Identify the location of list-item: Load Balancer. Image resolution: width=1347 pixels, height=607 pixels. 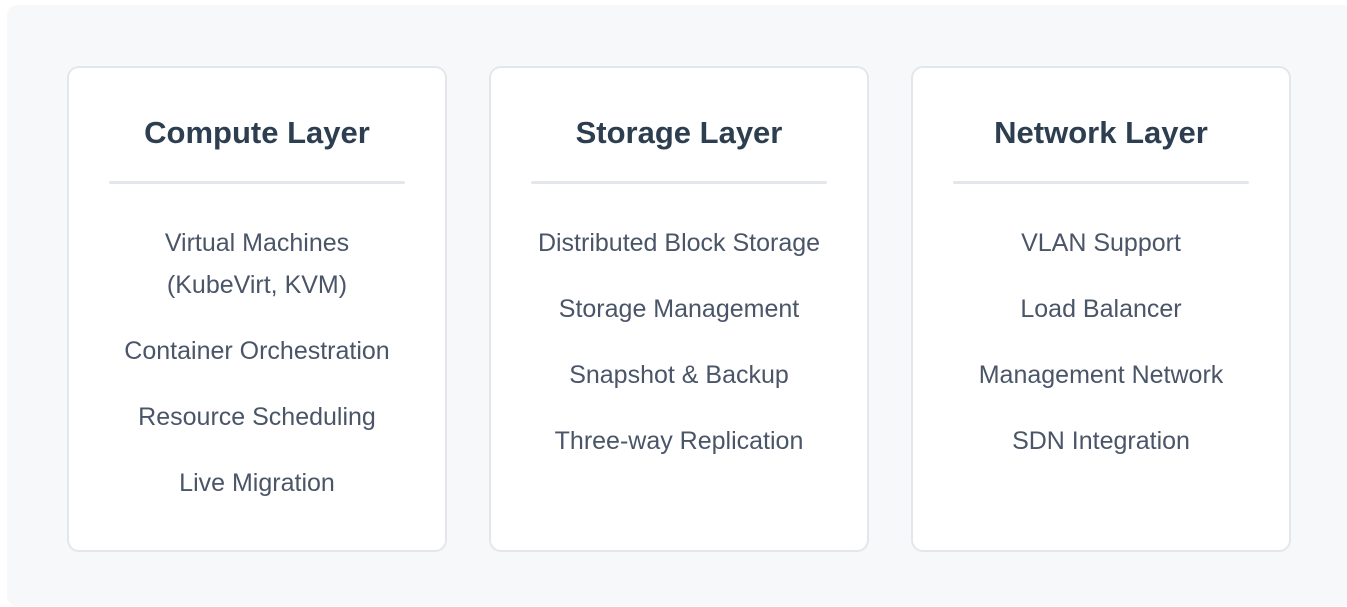
(1101, 309).